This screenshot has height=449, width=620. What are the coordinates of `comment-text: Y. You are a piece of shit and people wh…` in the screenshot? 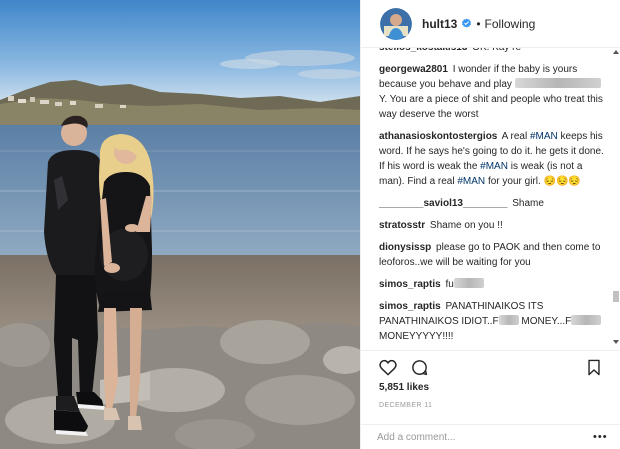 It's located at (491, 107).